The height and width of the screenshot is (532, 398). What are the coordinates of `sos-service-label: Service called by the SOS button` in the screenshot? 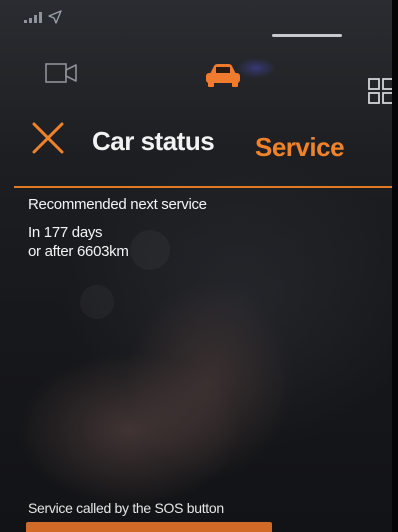 It's located at (126, 508).